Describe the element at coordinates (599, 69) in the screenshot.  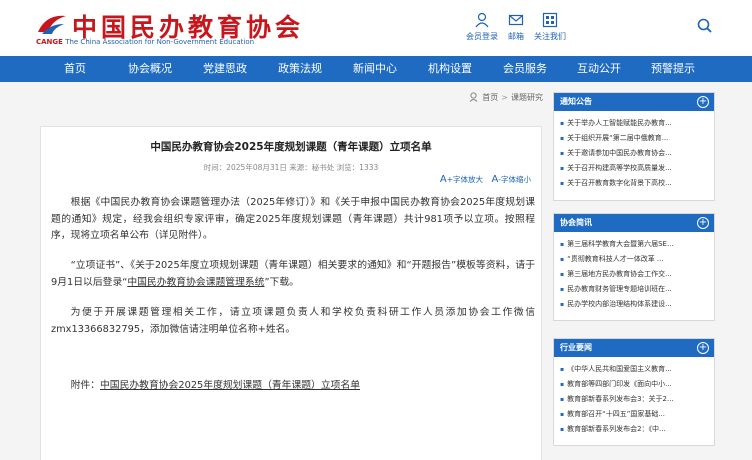
I see `nav-item-interaction: 互动公开` at that location.